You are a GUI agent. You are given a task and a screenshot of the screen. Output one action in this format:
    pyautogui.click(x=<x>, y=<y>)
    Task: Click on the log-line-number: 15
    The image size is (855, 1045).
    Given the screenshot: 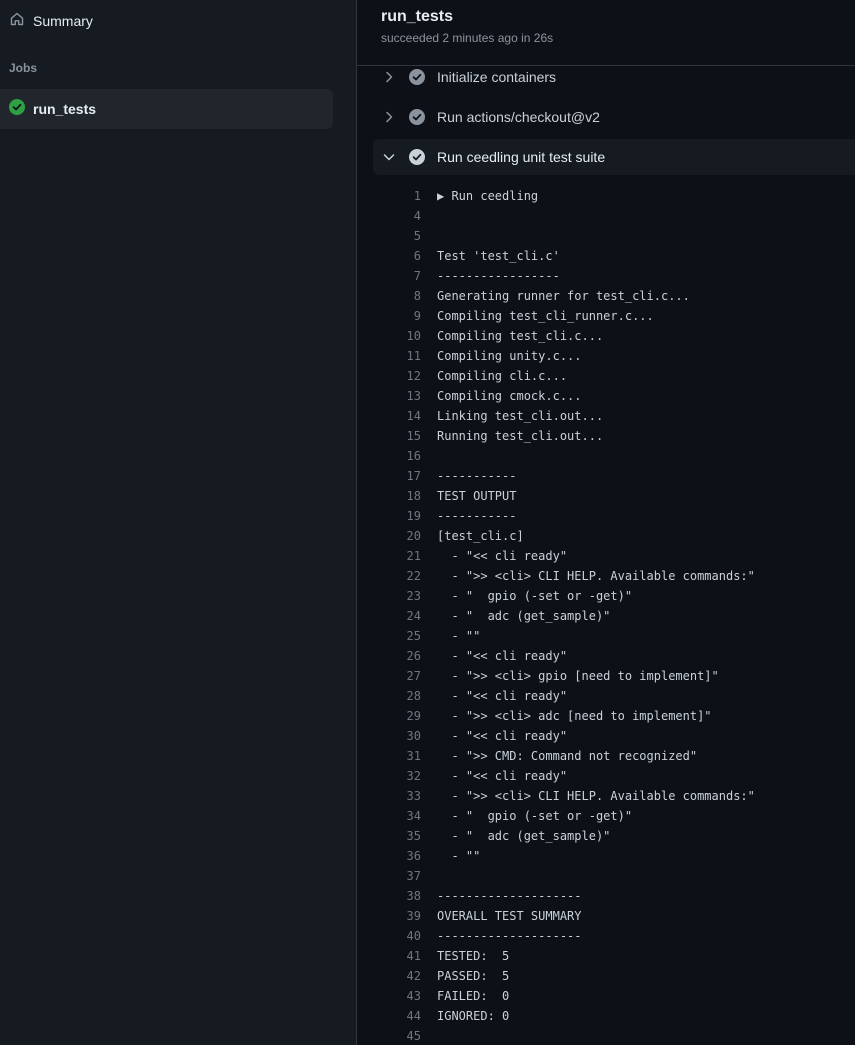 What is the action you would take?
    pyautogui.click(x=389, y=436)
    